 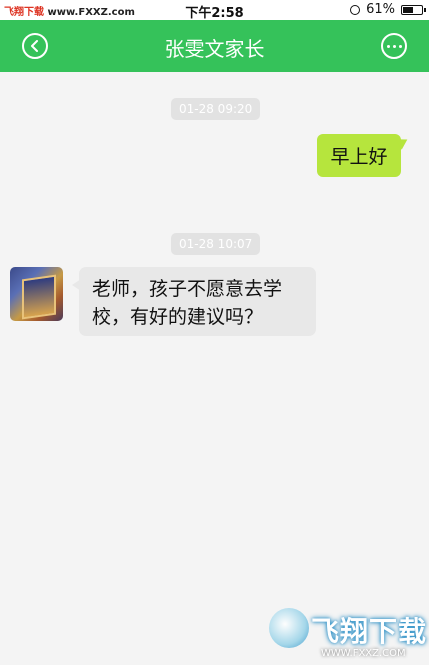 I want to click on watermark-logo: 飞翔下载 WWW.FXXZ.COM, so click(x=344, y=634).